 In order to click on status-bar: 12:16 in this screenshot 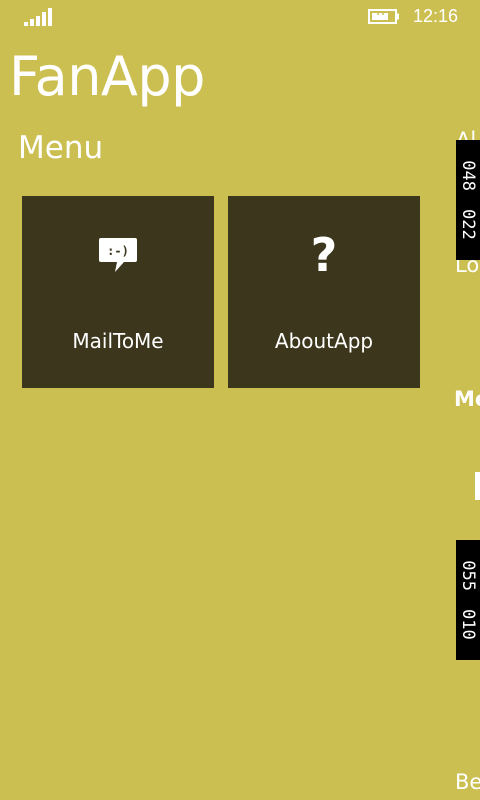, I will do `click(240, 16)`.